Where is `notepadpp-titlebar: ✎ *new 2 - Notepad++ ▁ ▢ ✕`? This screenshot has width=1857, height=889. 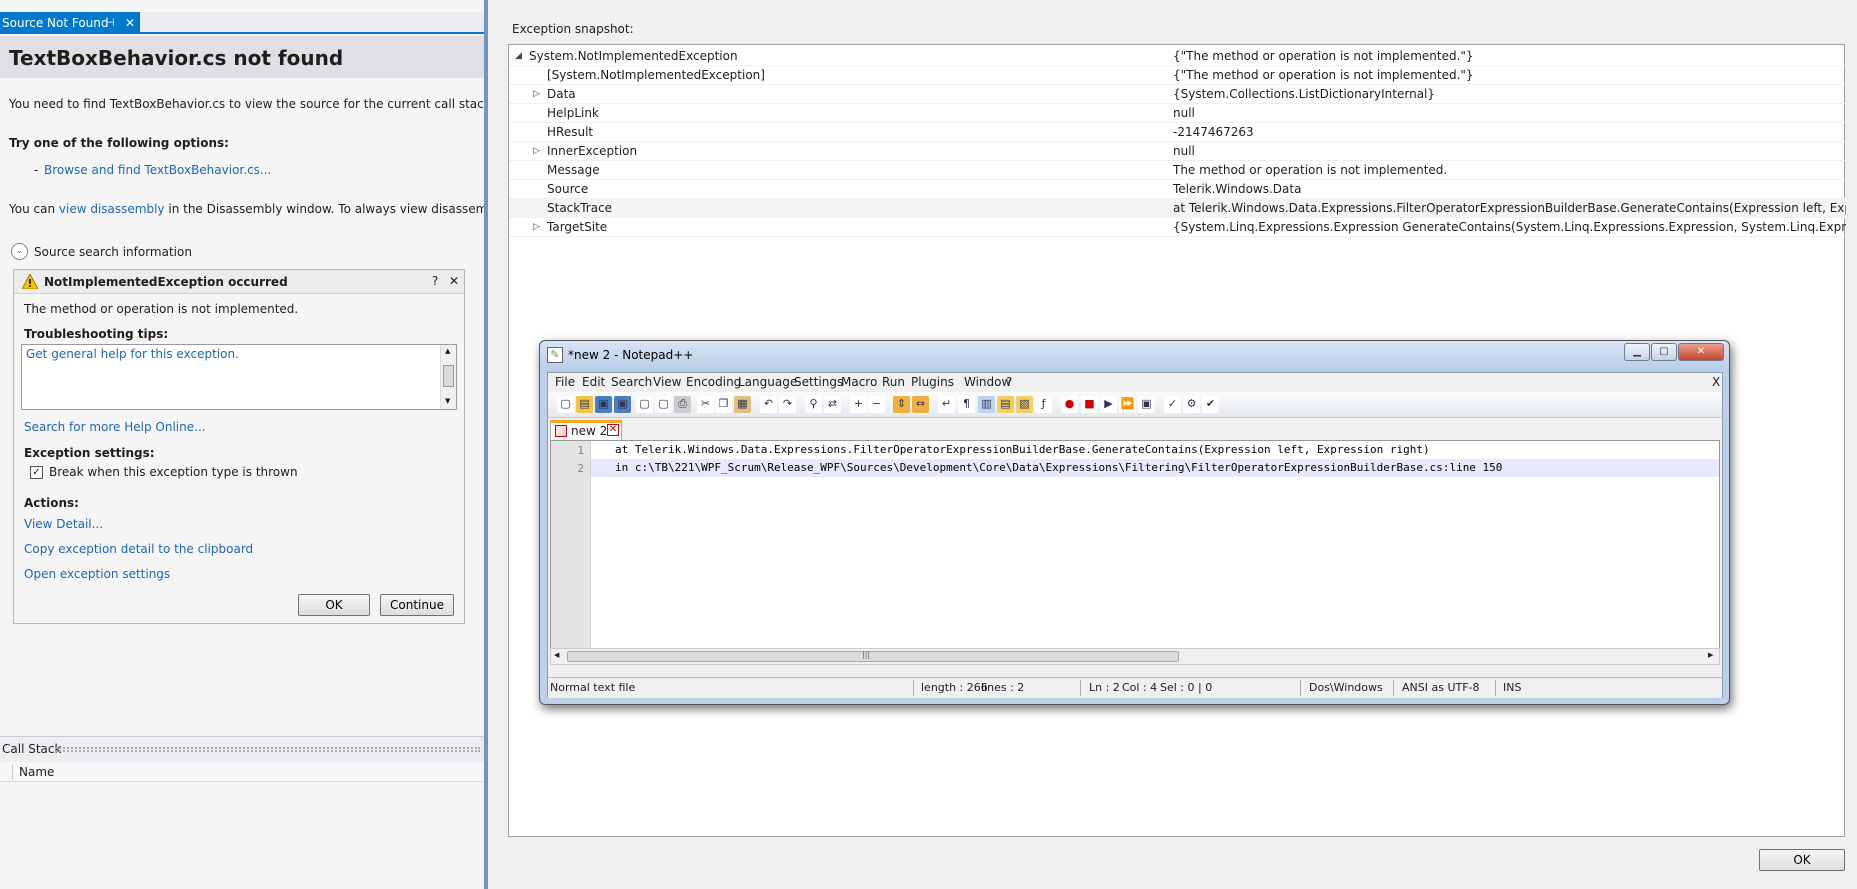
notepadpp-titlebar: ✎ *new 2 - Notepad++ ▁ ▢ ✕ is located at coordinates (1134, 356).